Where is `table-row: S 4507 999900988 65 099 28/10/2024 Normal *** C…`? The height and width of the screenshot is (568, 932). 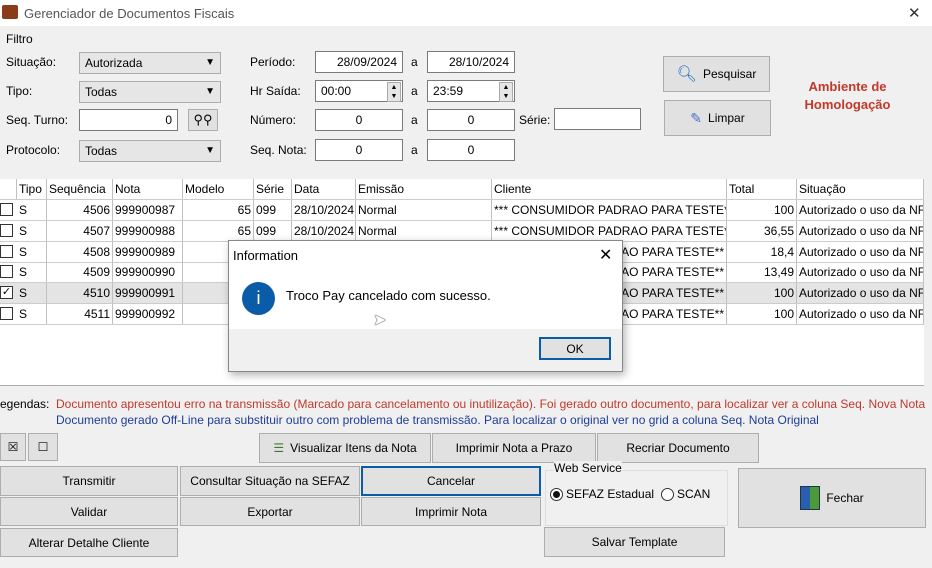 table-row: S 4507 999900988 65 099 28/10/2024 Normal *** C… is located at coordinates (462, 231).